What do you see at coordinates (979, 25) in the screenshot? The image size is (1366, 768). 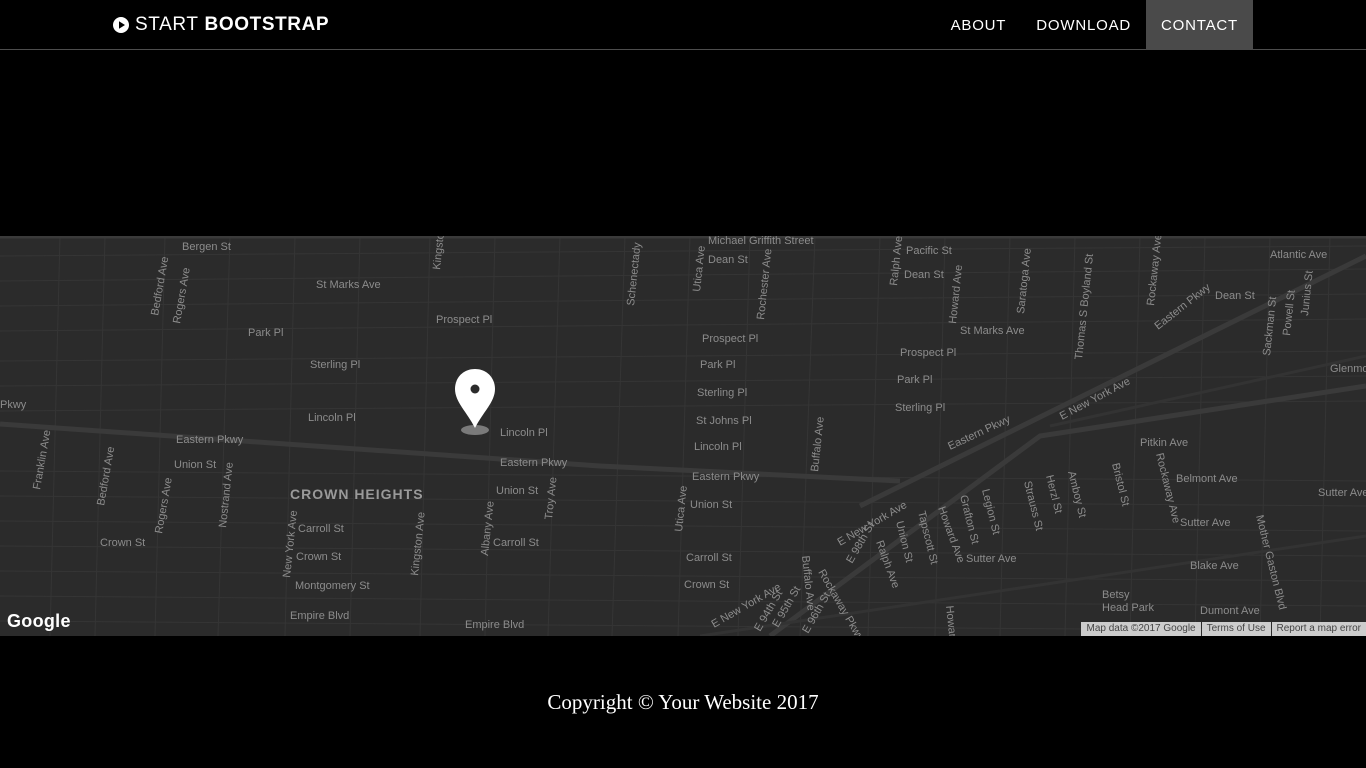 I see `nav-link-about: ABOUT` at bounding box center [979, 25].